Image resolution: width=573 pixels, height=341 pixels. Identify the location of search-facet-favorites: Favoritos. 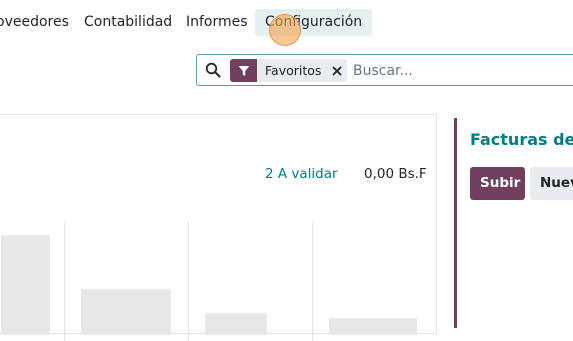
(289, 70).